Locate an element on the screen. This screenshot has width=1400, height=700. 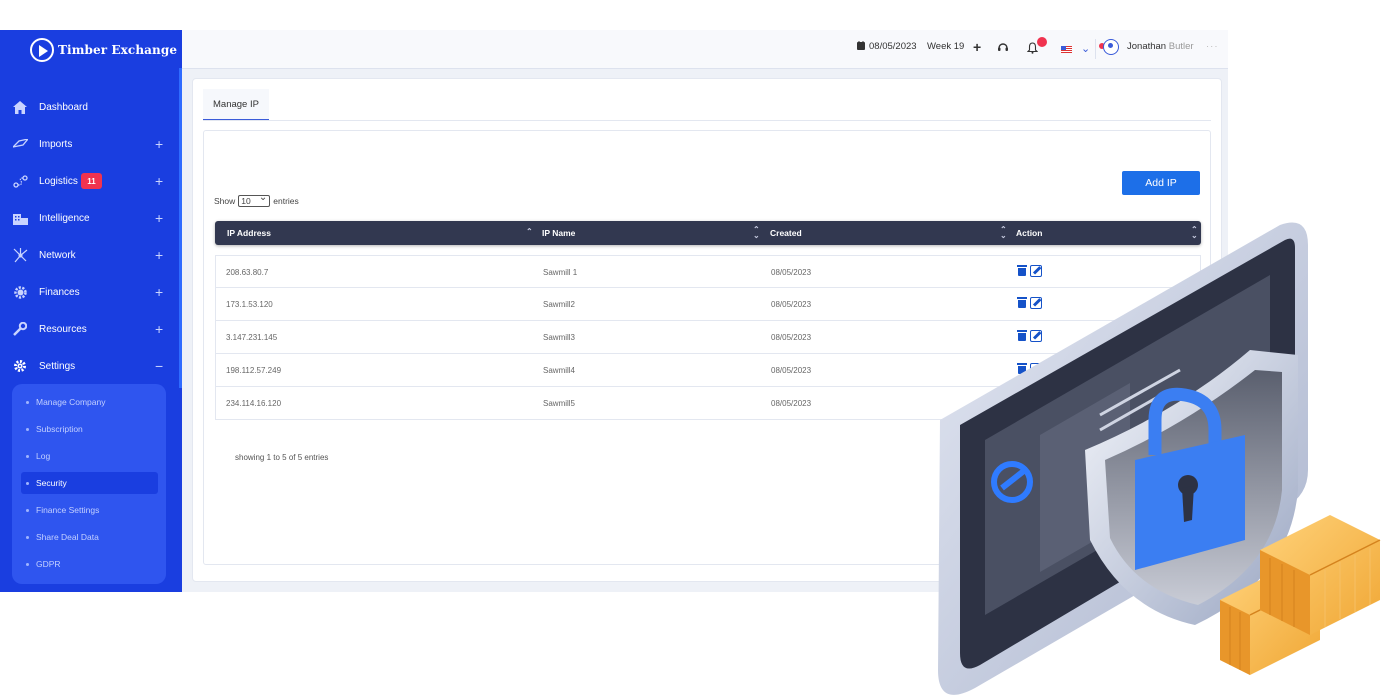
sidebar-item-resources: Resources + is located at coordinates (91, 329).